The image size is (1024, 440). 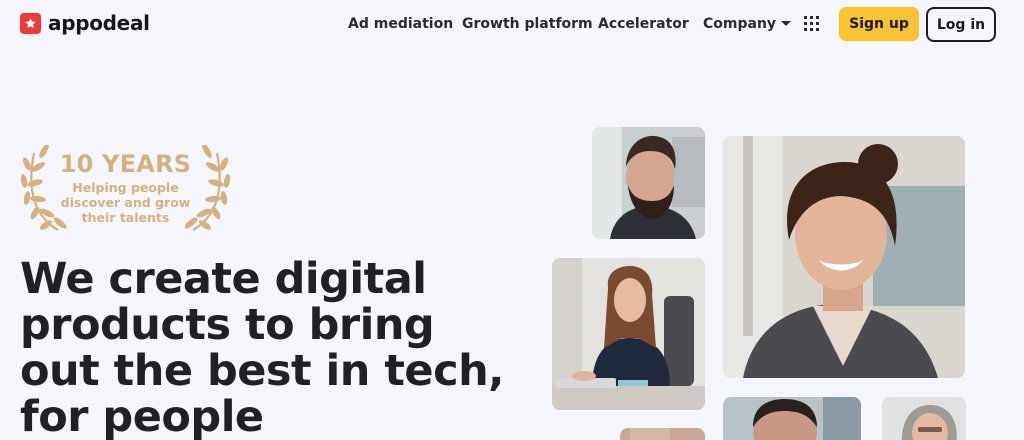 I want to click on photo-woman-gray-hair-partial, so click(x=924, y=418).